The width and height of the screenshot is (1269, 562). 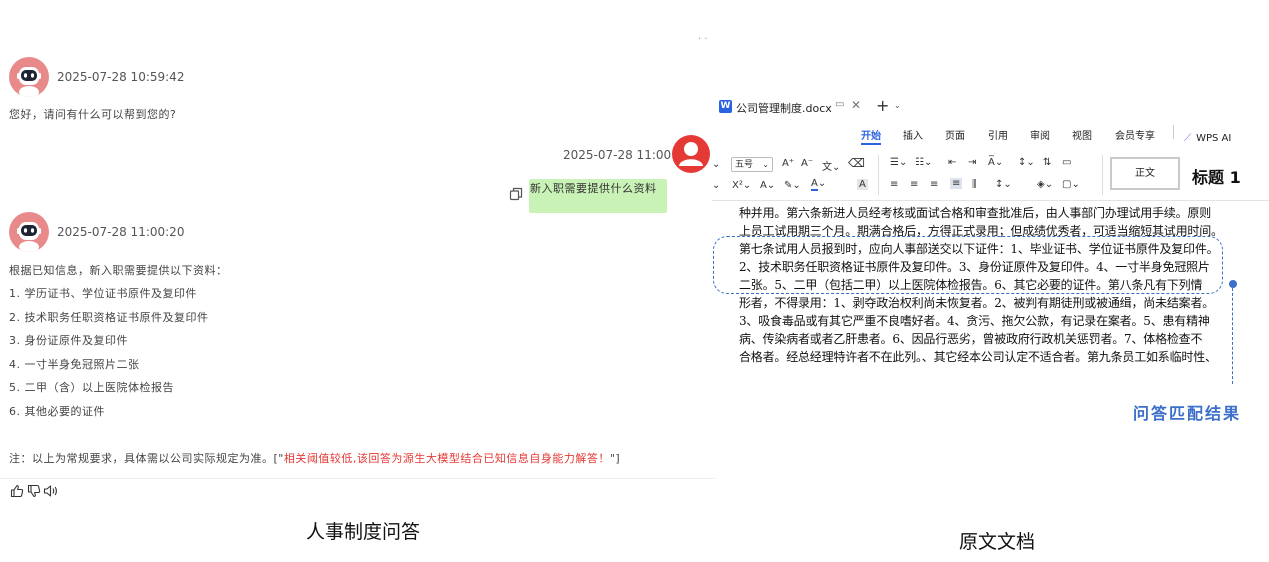 What do you see at coordinates (68, 340) in the screenshot?
I see `answer-list-item: 3. 身份证原件及复印件` at bounding box center [68, 340].